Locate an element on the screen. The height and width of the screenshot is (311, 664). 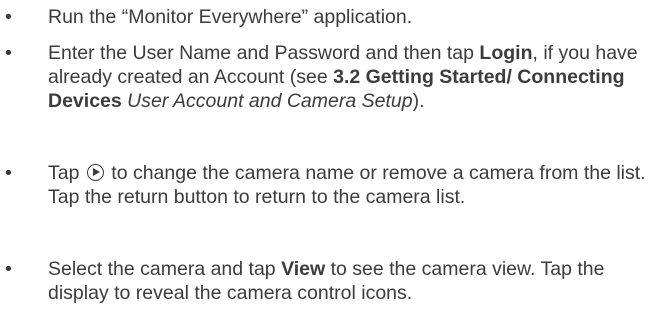
view-label: View is located at coordinates (303, 269).